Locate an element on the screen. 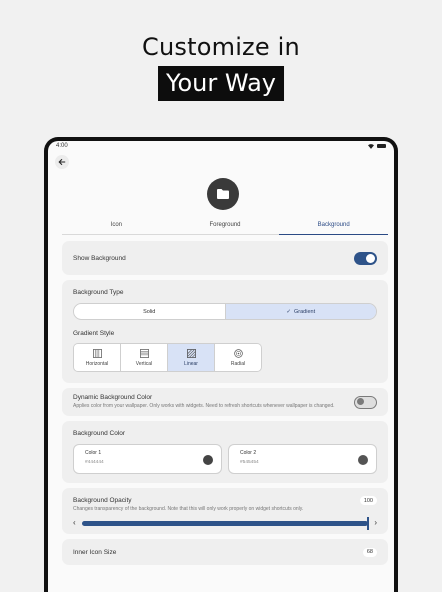 The image size is (442, 592). inner-icon-size-value: 68 is located at coordinates (369, 552).